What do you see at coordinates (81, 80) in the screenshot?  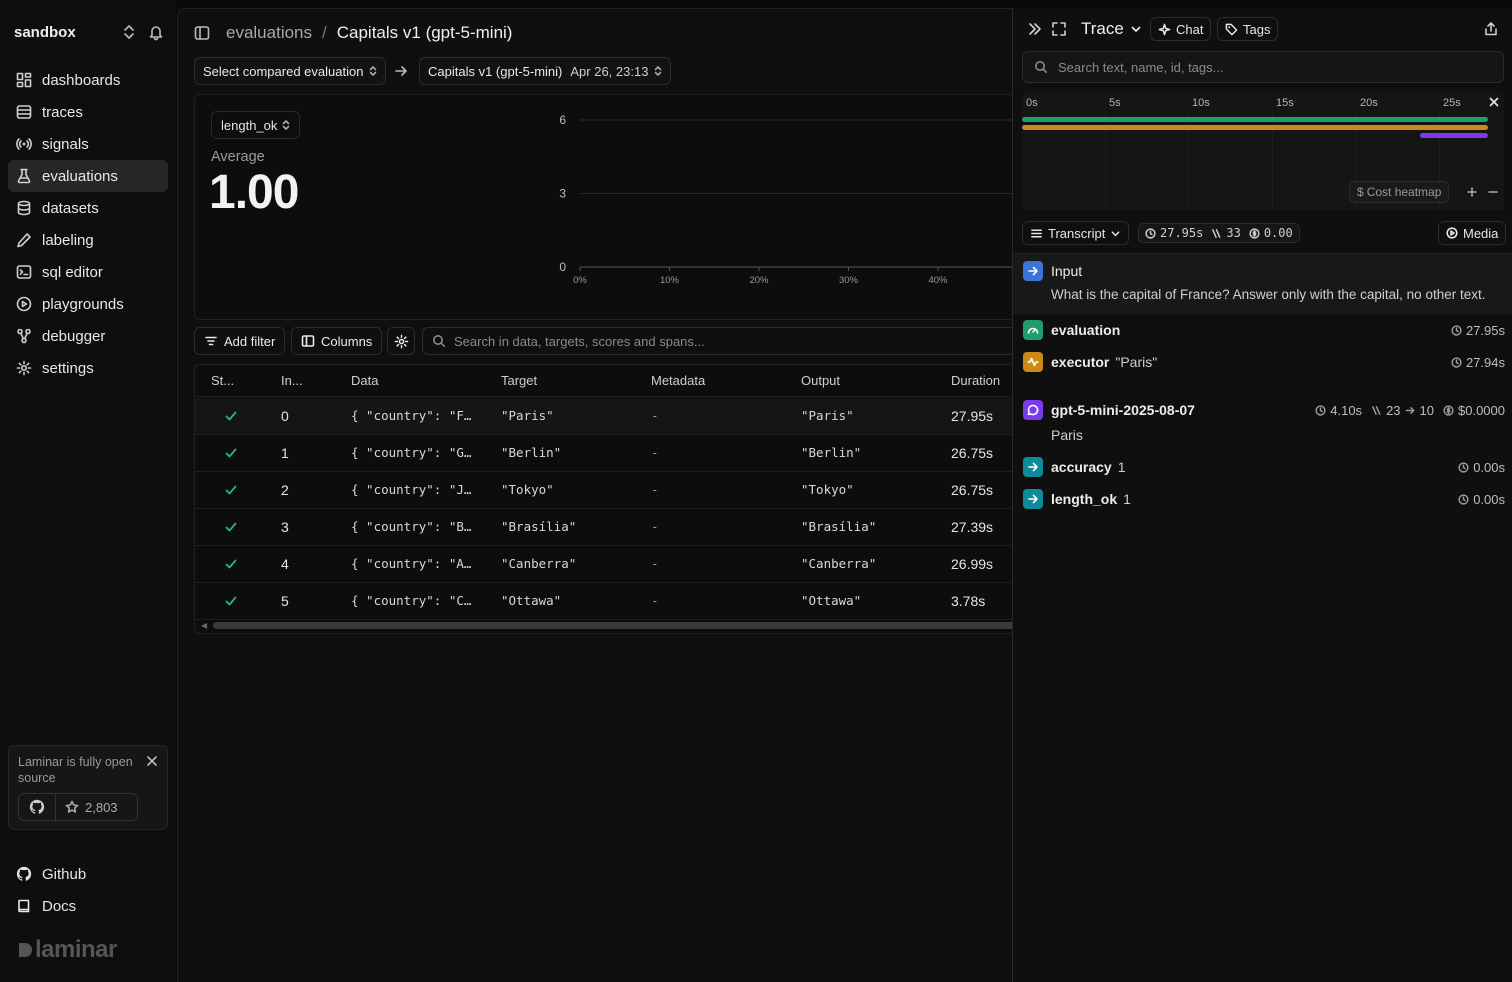 I see `sidebar-item-label: dashboards` at bounding box center [81, 80].